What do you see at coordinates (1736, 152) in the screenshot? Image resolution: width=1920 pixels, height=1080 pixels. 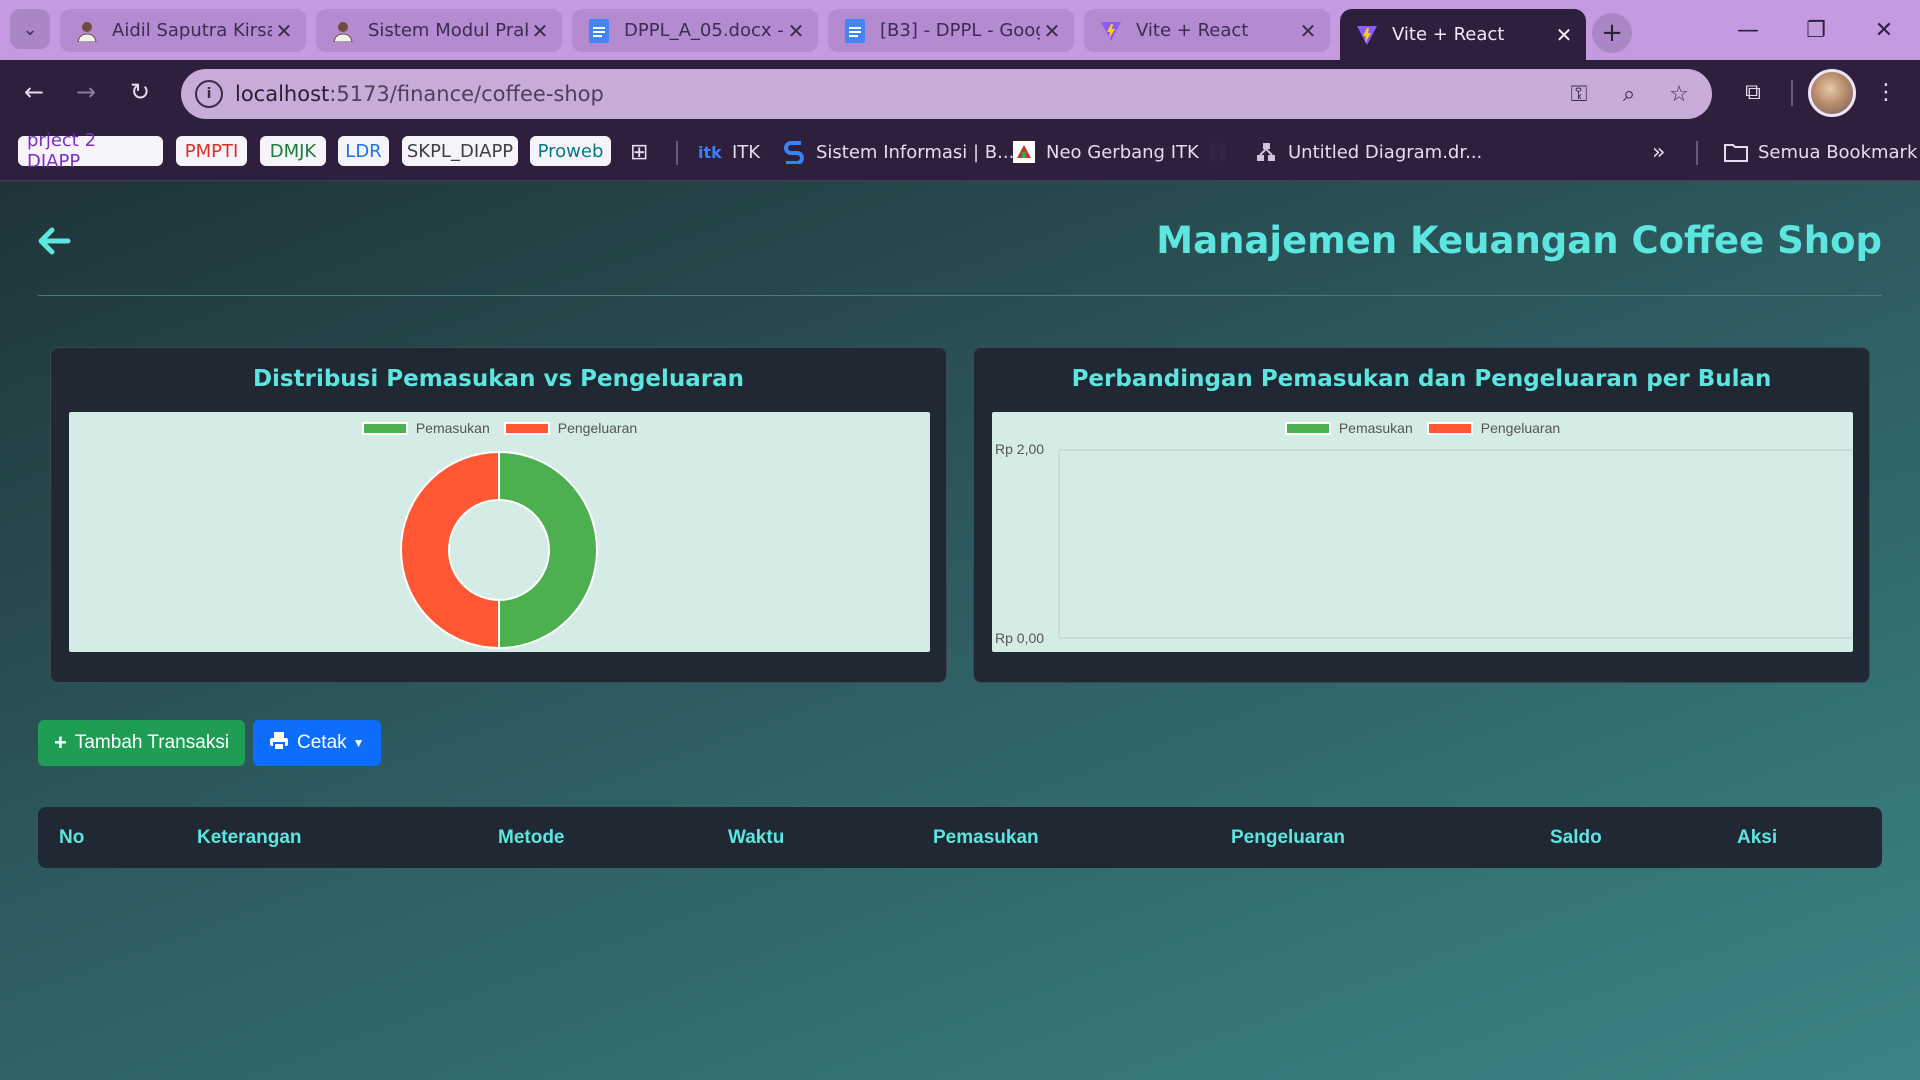 I see `folder-icon` at bounding box center [1736, 152].